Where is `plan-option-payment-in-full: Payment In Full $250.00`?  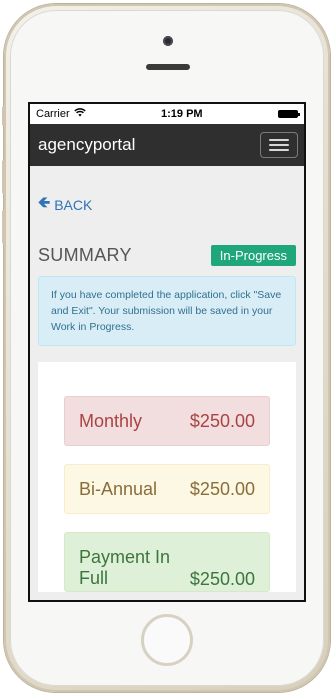 plan-option-payment-in-full: Payment In Full $250.00 is located at coordinates (167, 562).